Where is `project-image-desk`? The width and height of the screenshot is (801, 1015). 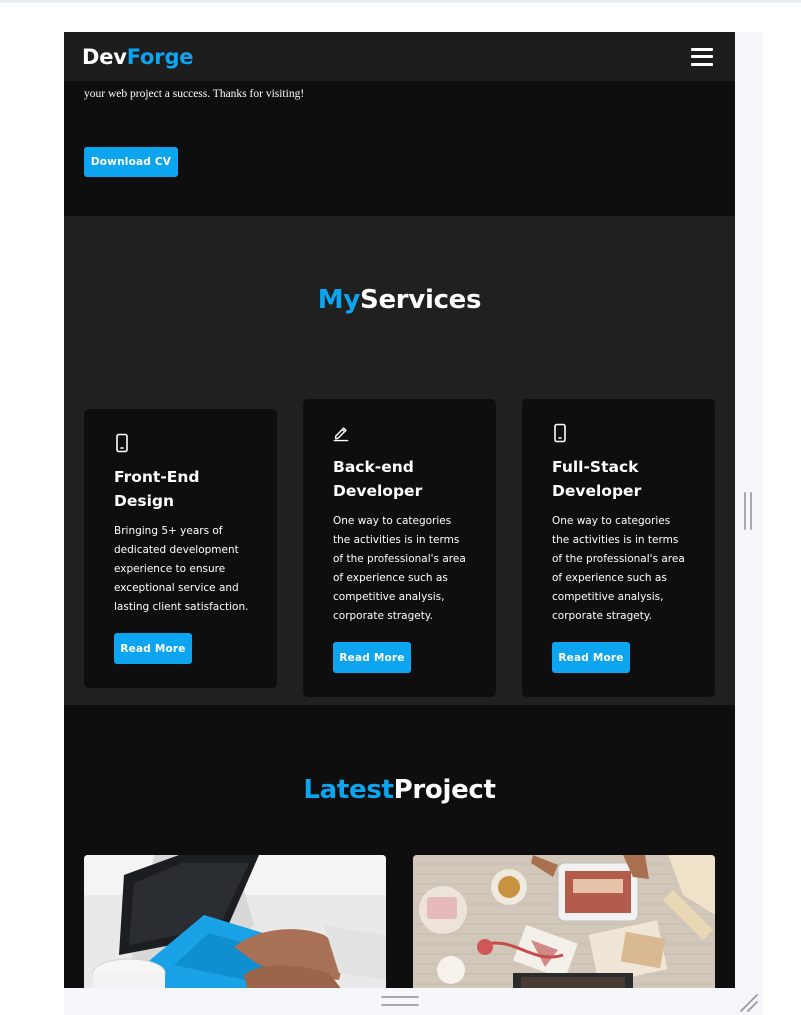
project-image-desk is located at coordinates (564, 921).